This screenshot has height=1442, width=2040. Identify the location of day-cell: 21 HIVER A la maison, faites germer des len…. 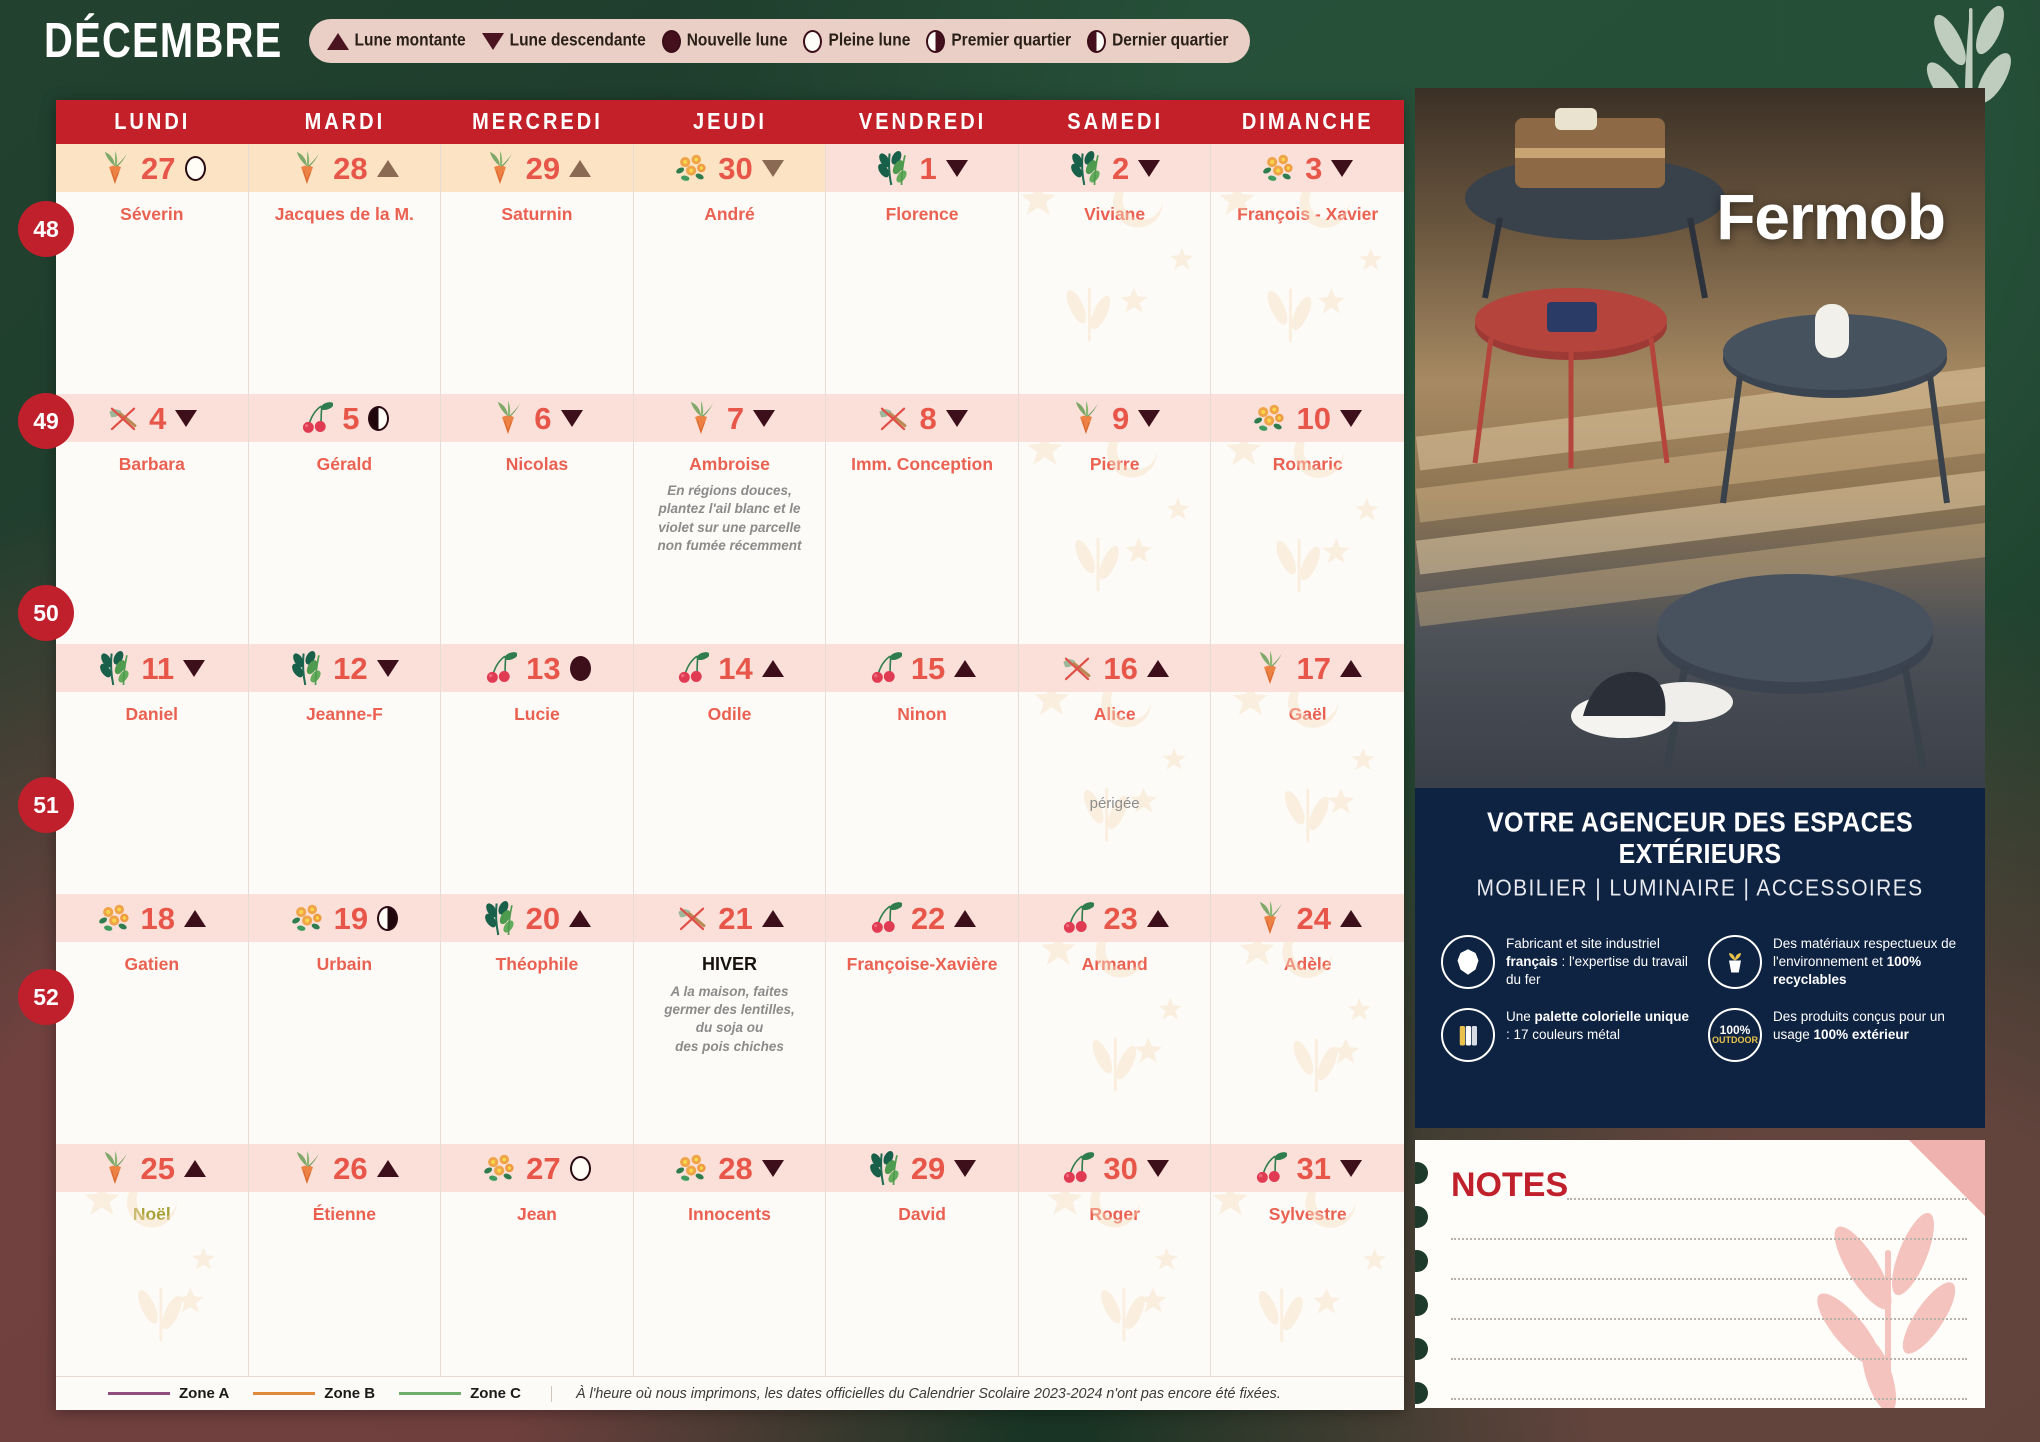
(730, 1019).